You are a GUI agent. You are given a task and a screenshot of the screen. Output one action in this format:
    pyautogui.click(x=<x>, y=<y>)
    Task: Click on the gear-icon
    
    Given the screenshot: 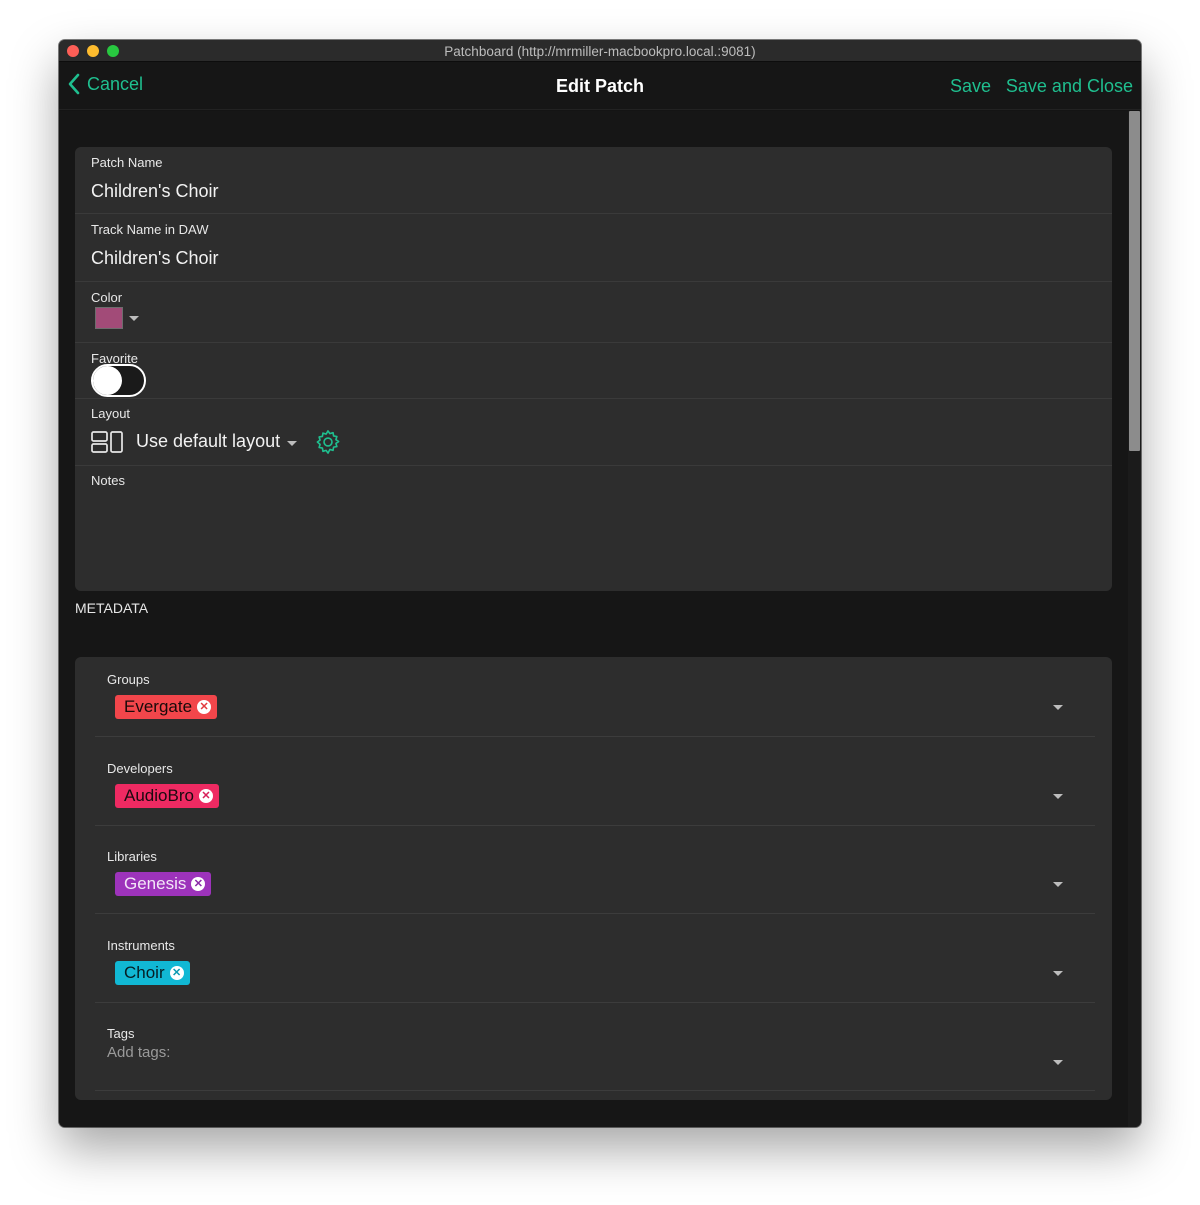 What is the action you would take?
    pyautogui.click(x=328, y=442)
    